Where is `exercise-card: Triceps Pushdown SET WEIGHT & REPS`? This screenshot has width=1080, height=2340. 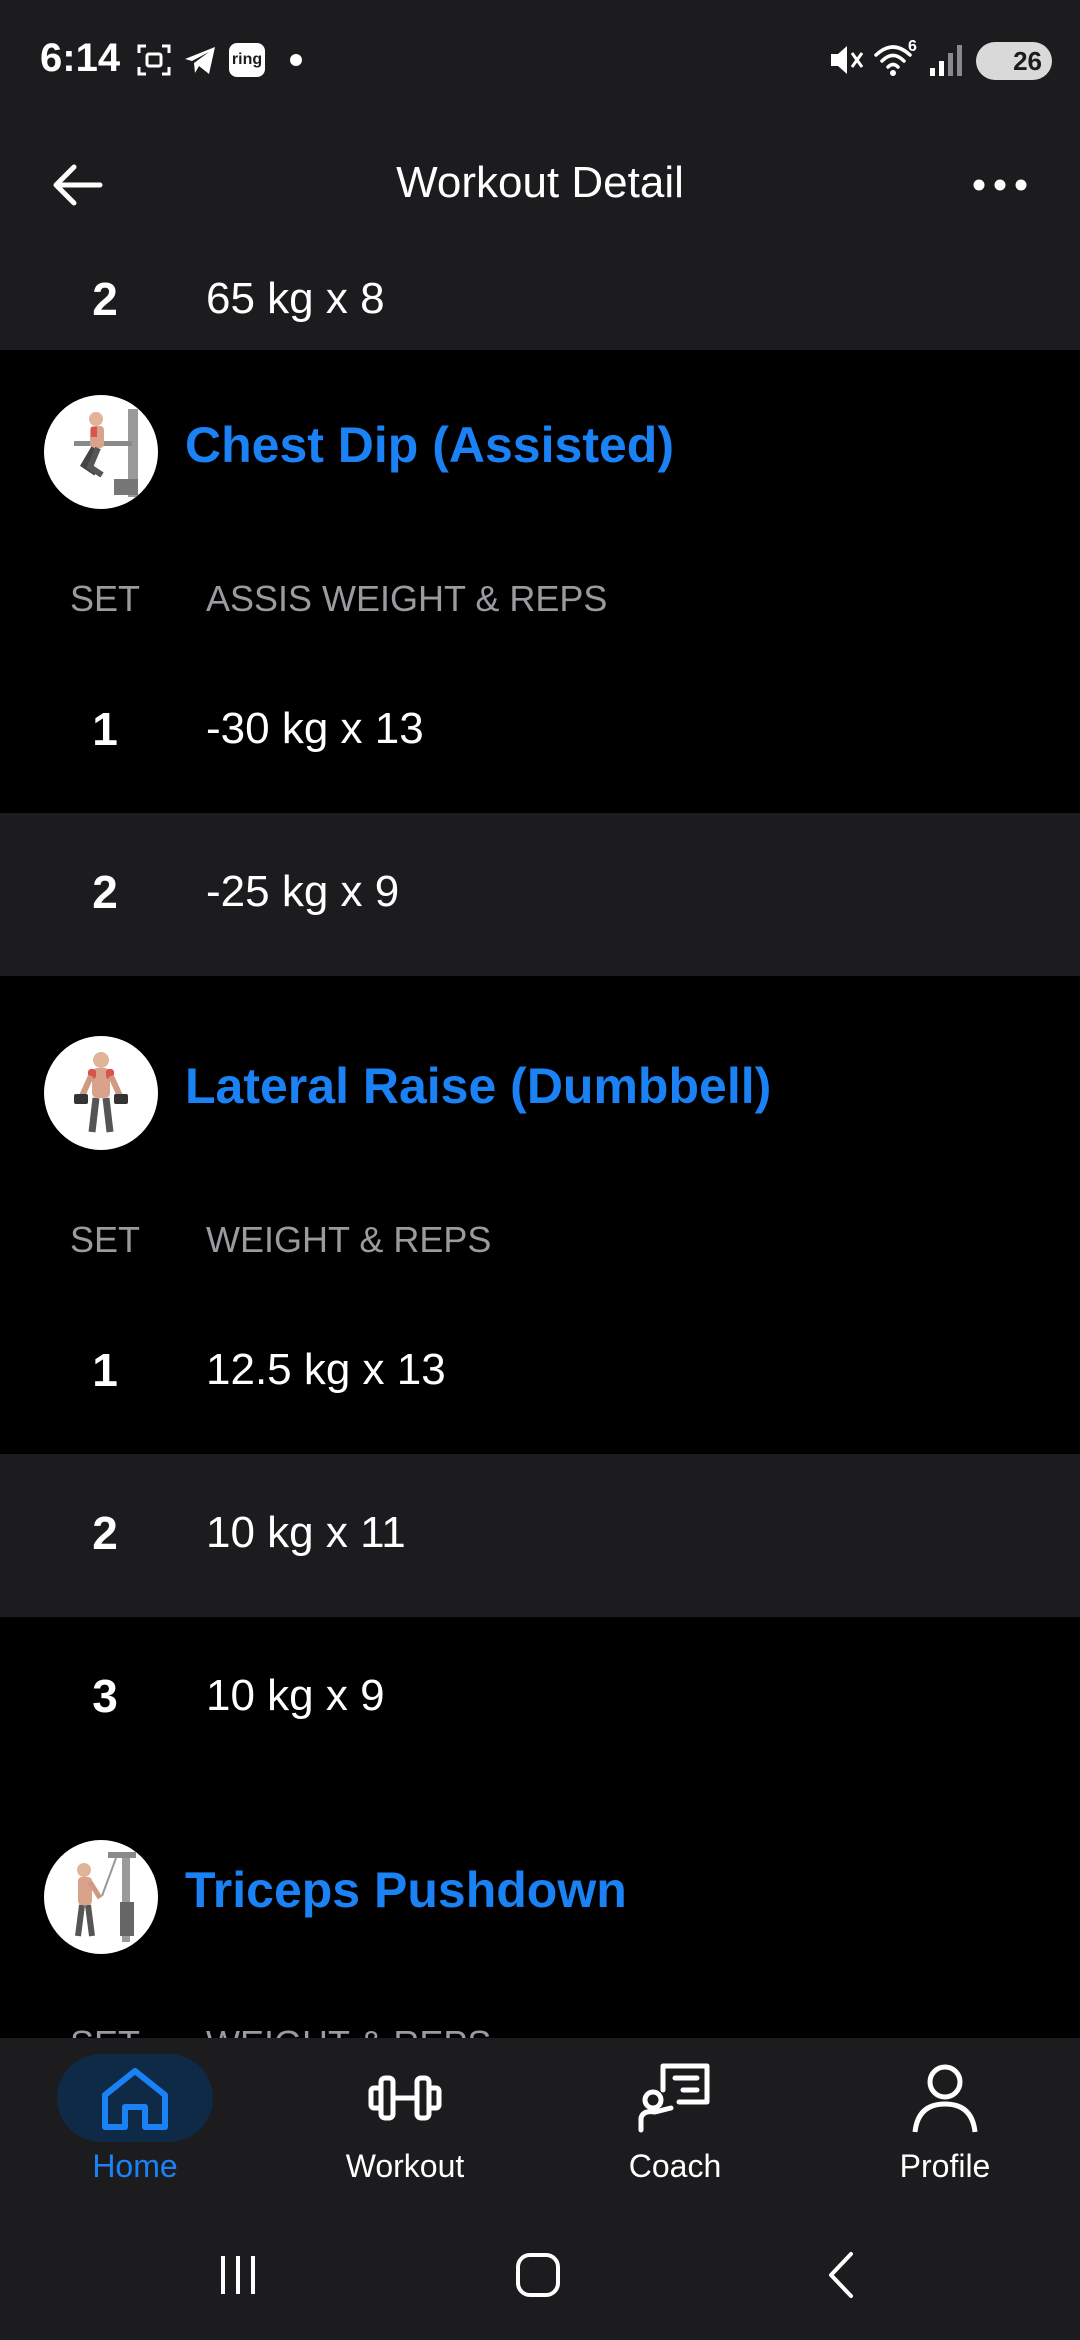 exercise-card: Triceps Pushdown SET WEIGHT & REPS is located at coordinates (540, 1916).